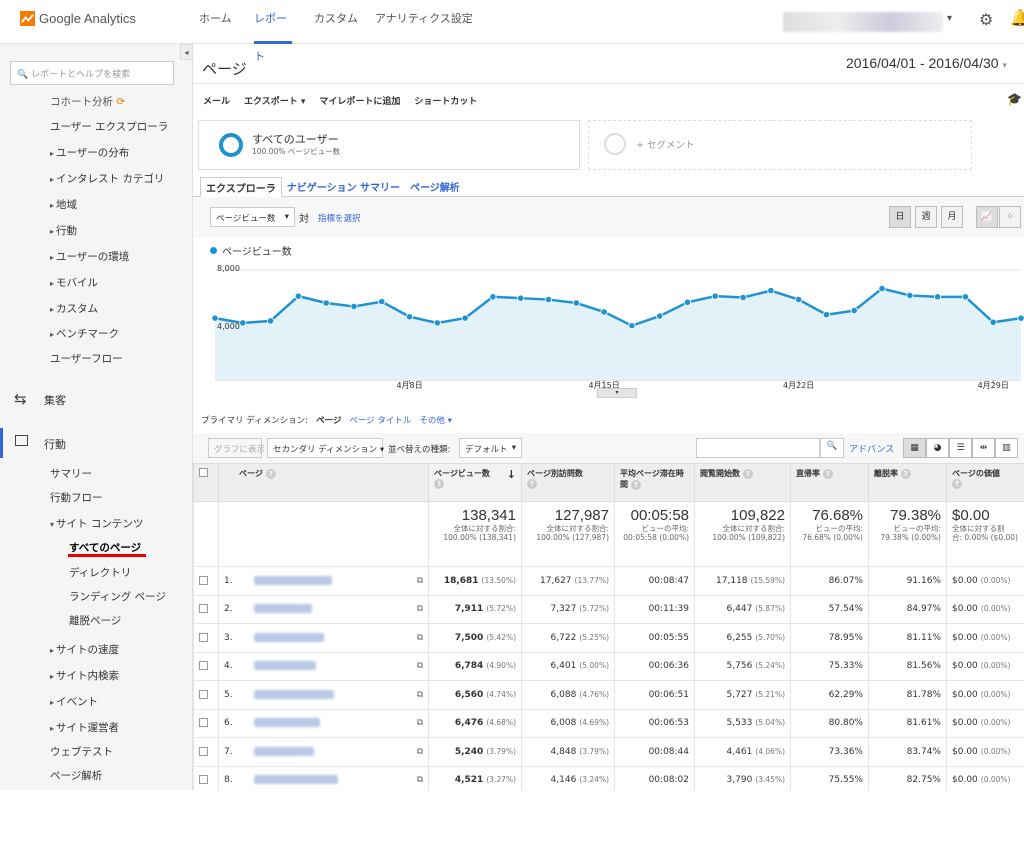  Describe the element at coordinates (86, 358) in the screenshot. I see `sidebar-item-users-flow: ユーザーフロー` at that location.